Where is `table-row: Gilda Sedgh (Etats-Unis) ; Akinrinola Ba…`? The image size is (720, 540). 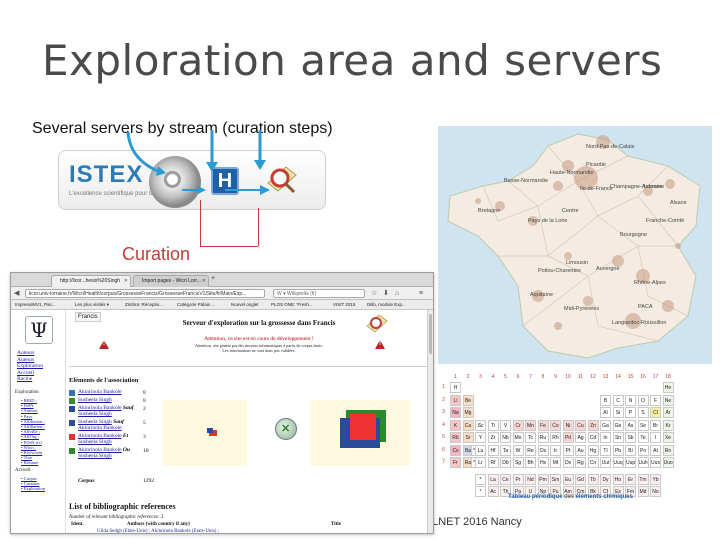 table-row: Gilda Sedgh (Etats-Unis) ; Akinrinola Ba… is located at coordinates (158, 531).